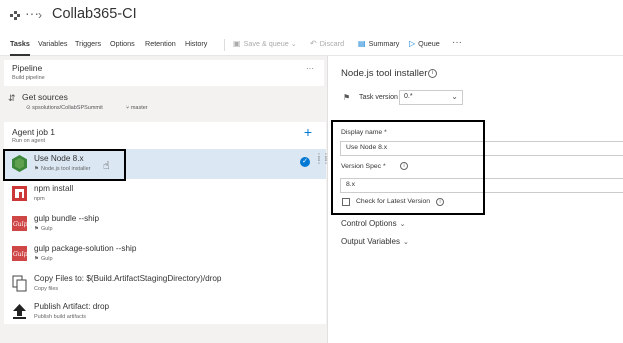 The width and height of the screenshot is (623, 343). What do you see at coordinates (65, 169) in the screenshot?
I see `task-type-label: Node.js tool installer` at bounding box center [65, 169].